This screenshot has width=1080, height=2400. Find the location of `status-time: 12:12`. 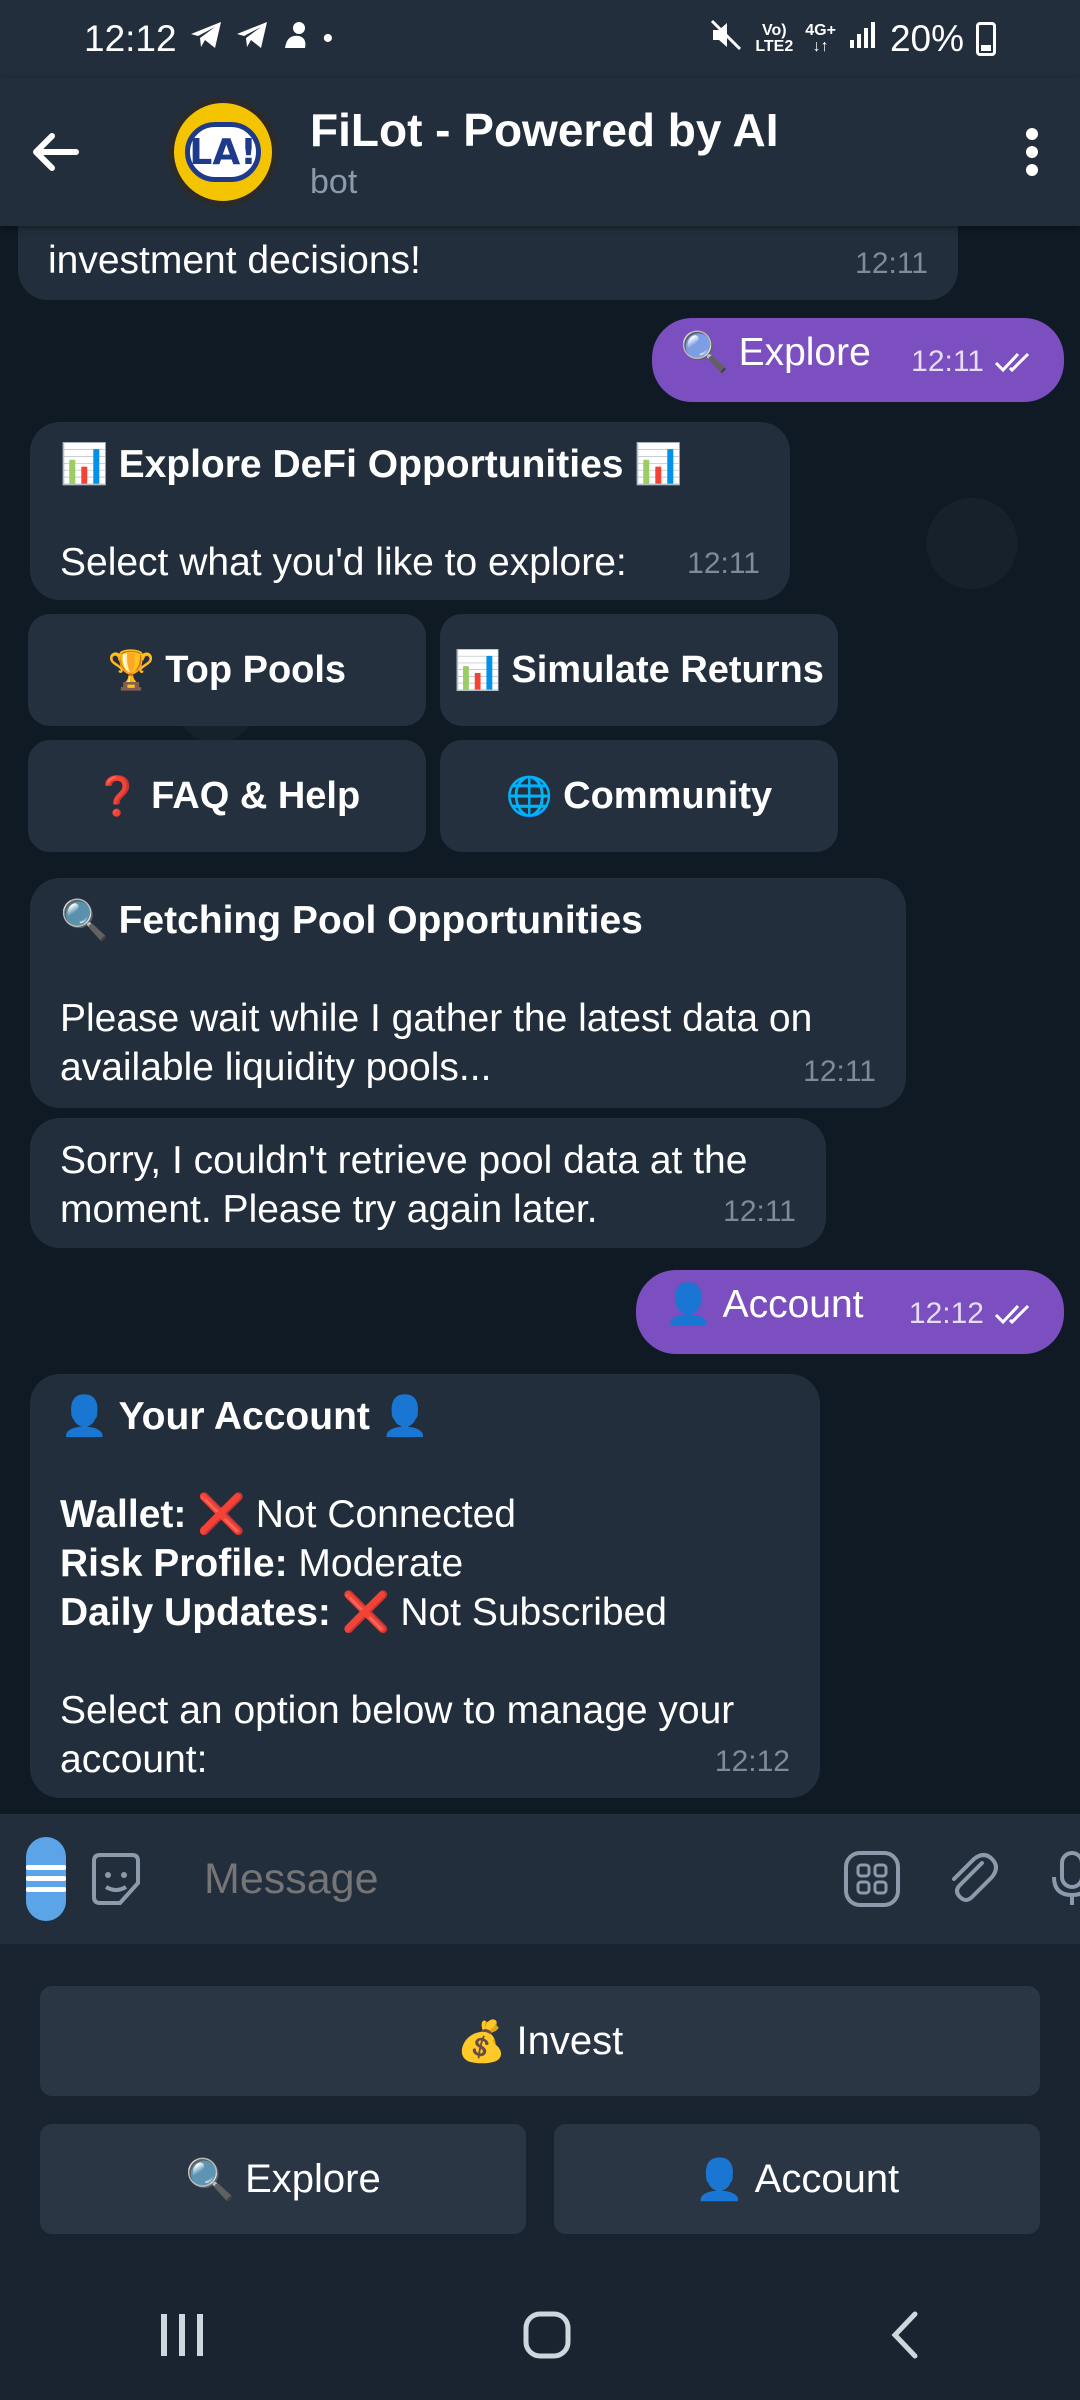

status-time: 12:12 is located at coordinates (130, 38).